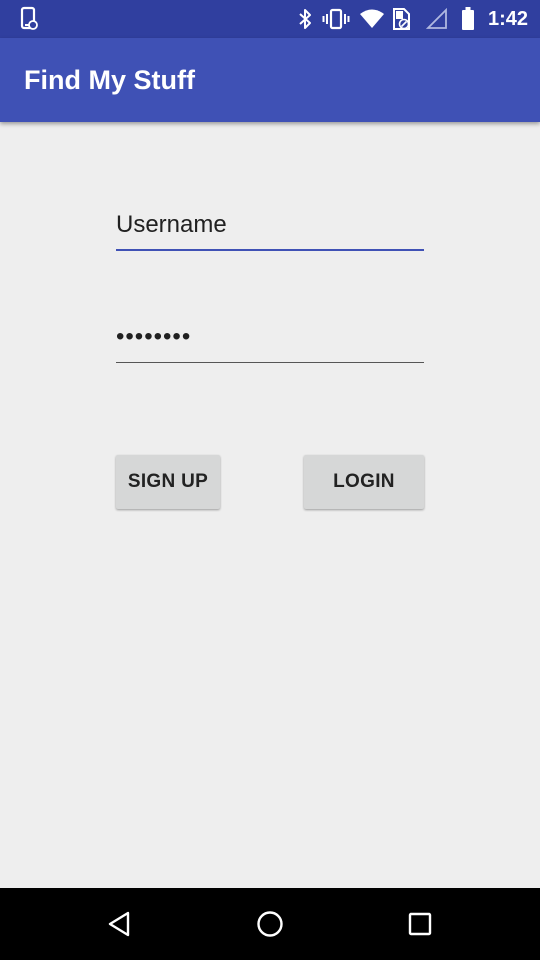  I want to click on sim-card-icon, so click(402, 19).